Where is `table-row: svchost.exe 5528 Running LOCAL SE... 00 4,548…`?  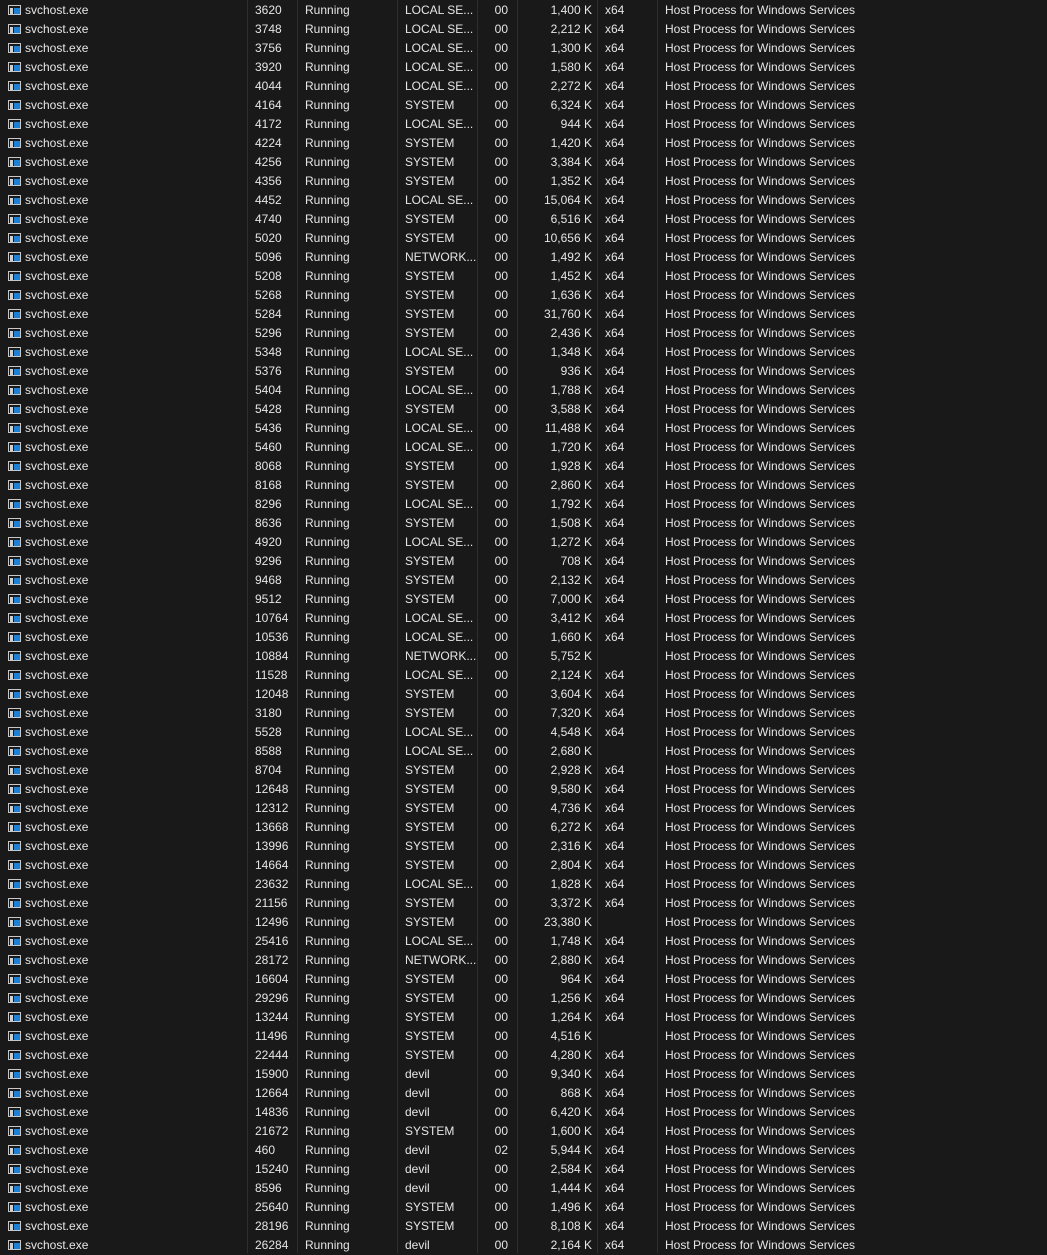
table-row: svchost.exe 5528 Running LOCAL SE... 00 4,548… is located at coordinates (523, 732).